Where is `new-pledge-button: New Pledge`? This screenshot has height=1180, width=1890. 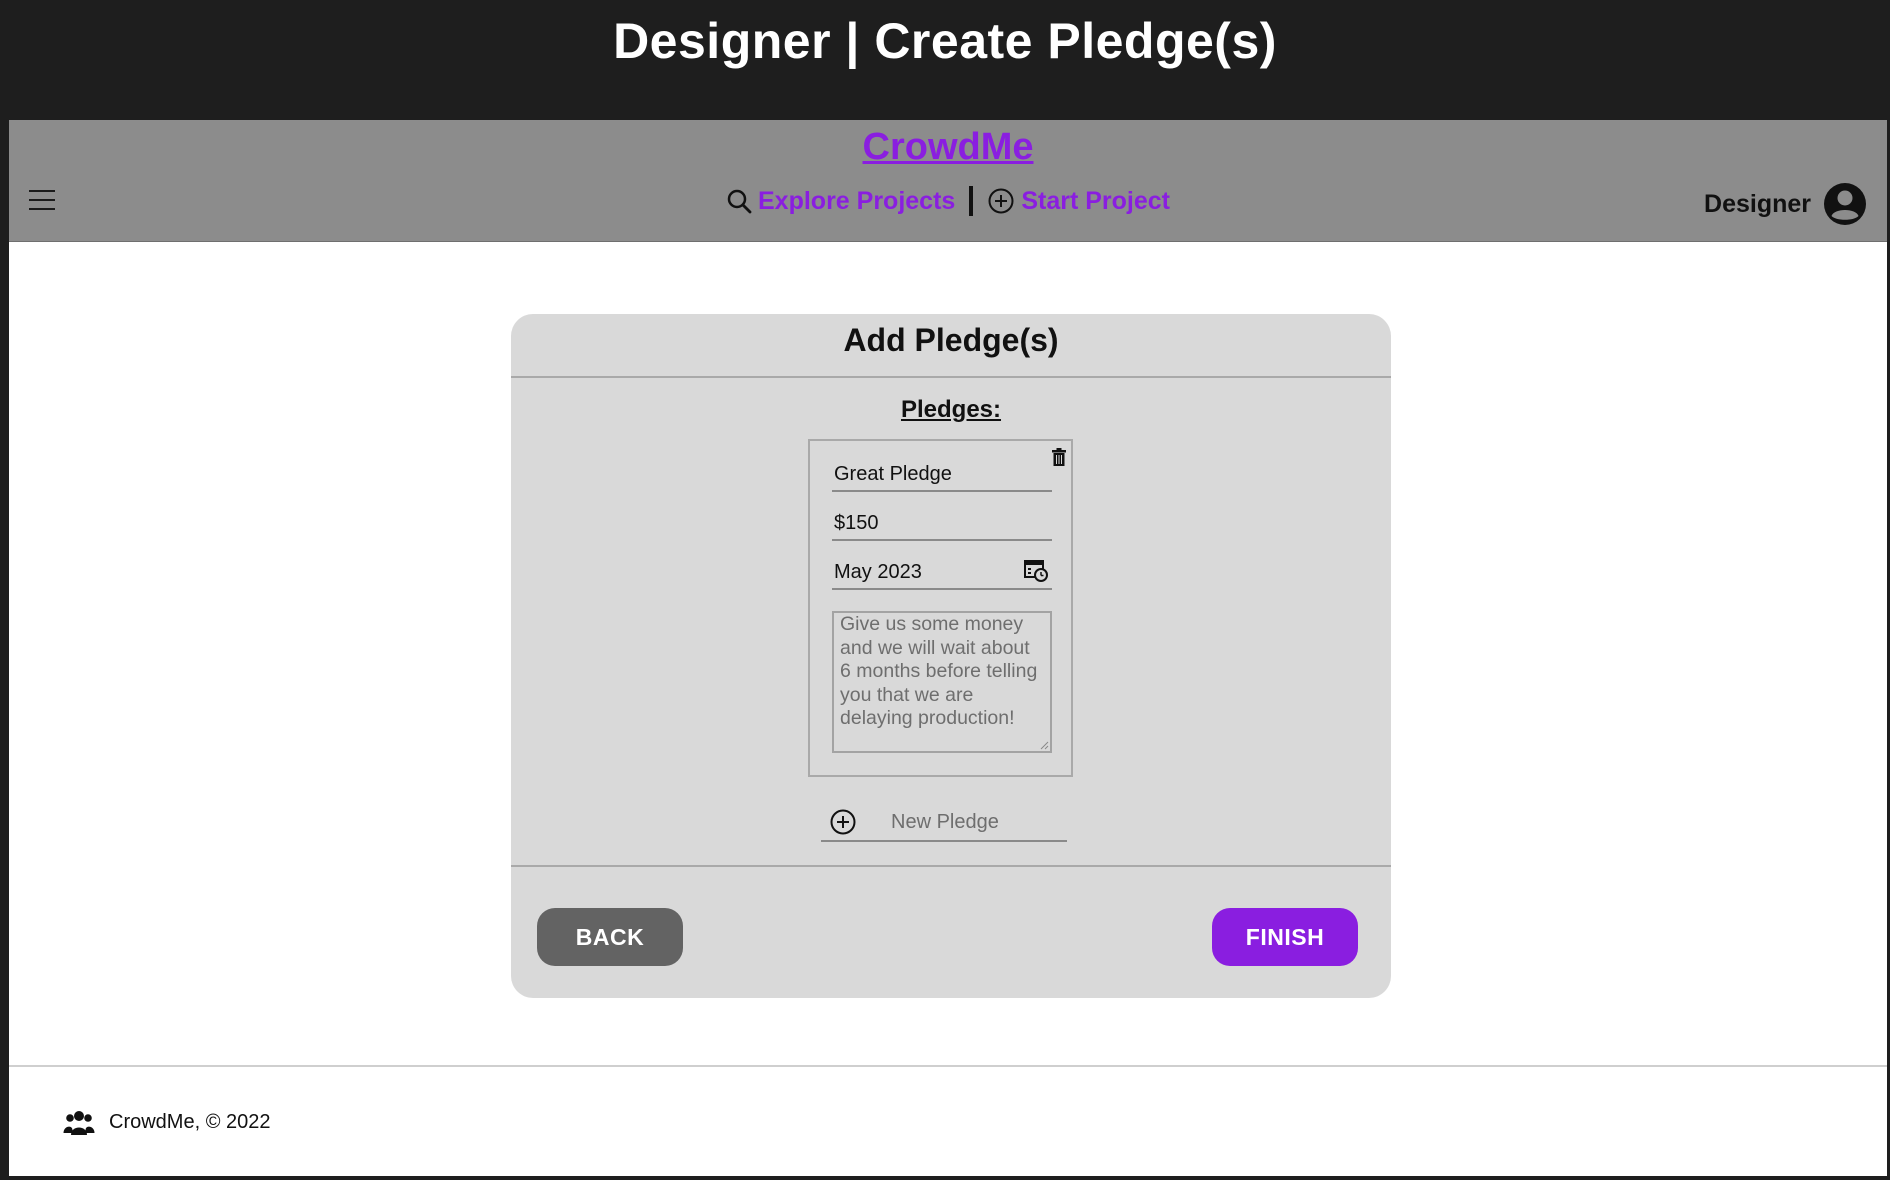 new-pledge-button: New Pledge is located at coordinates (944, 823).